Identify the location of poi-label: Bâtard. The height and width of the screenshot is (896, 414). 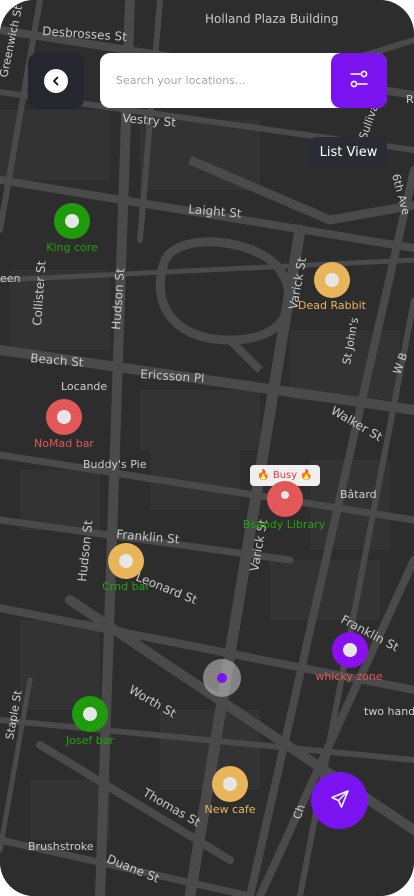
(358, 494).